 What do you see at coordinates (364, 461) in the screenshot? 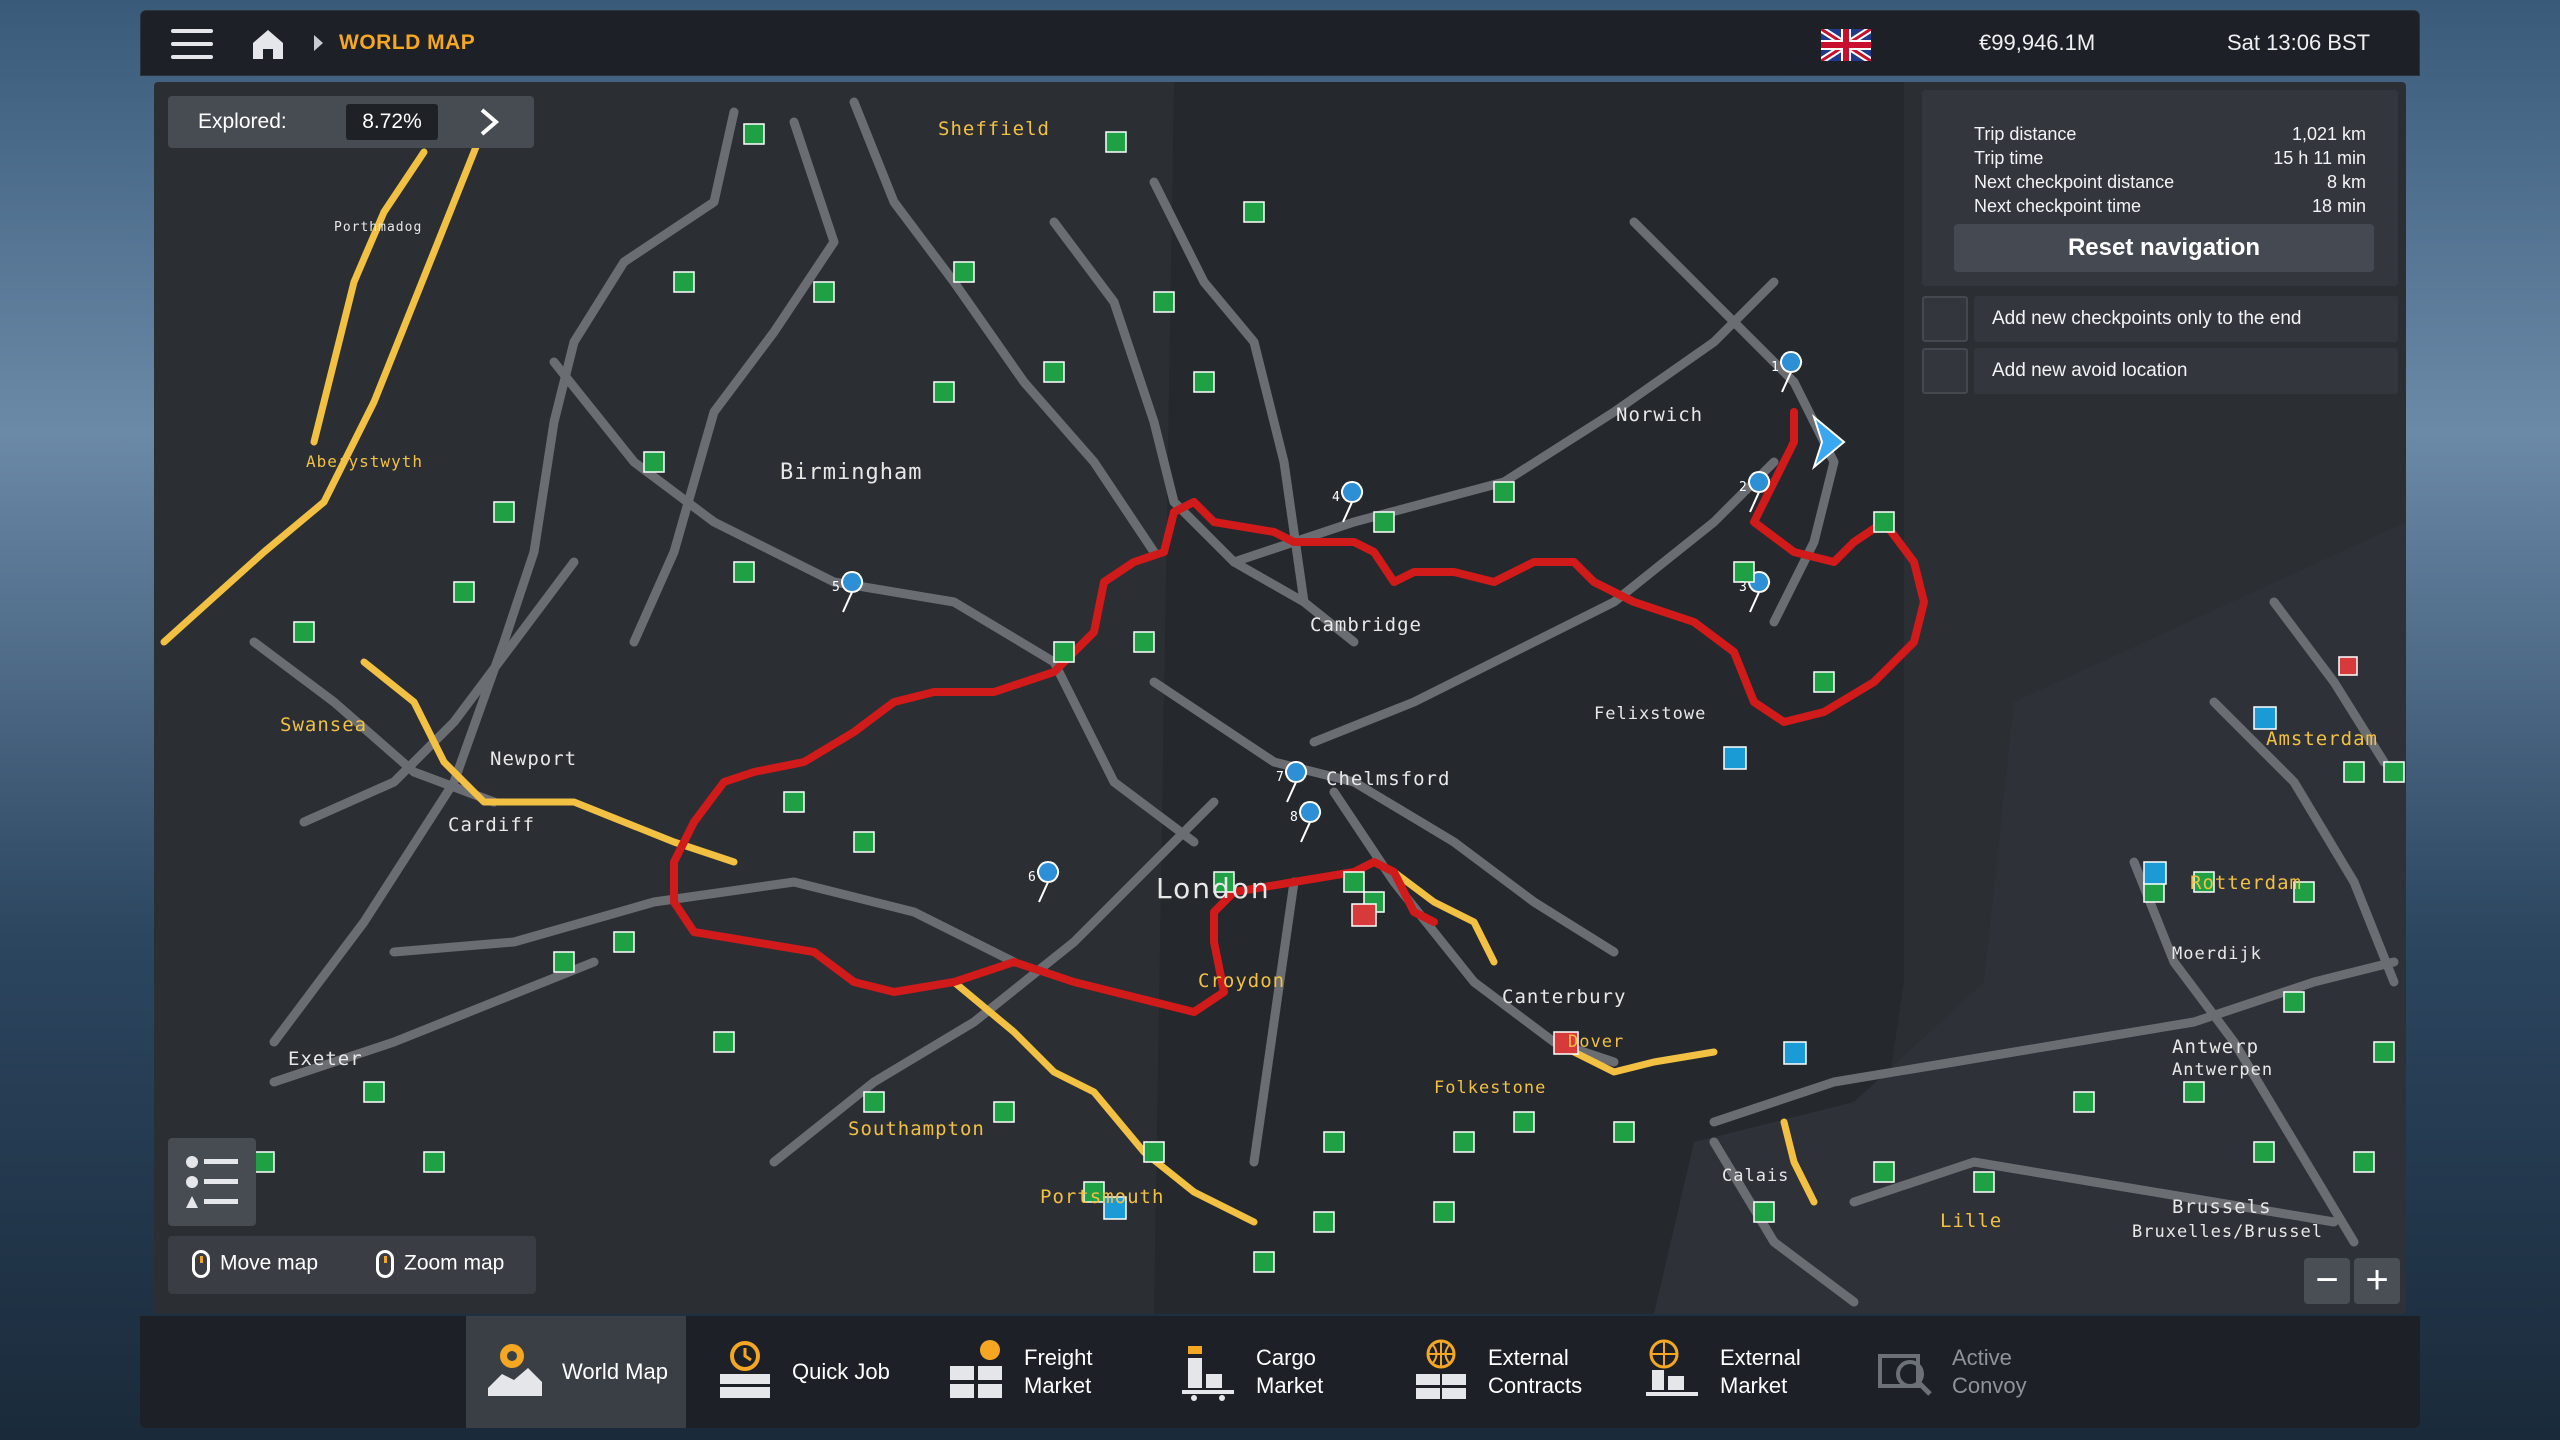
I see `city-label: Aberystwyth` at bounding box center [364, 461].